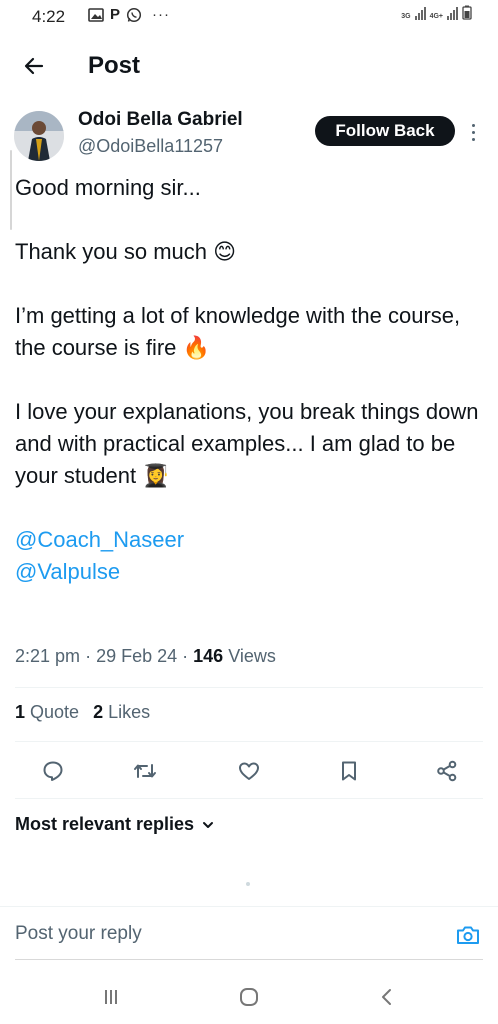  Describe the element at coordinates (467, 12) in the screenshot. I see `battery-icon` at that location.